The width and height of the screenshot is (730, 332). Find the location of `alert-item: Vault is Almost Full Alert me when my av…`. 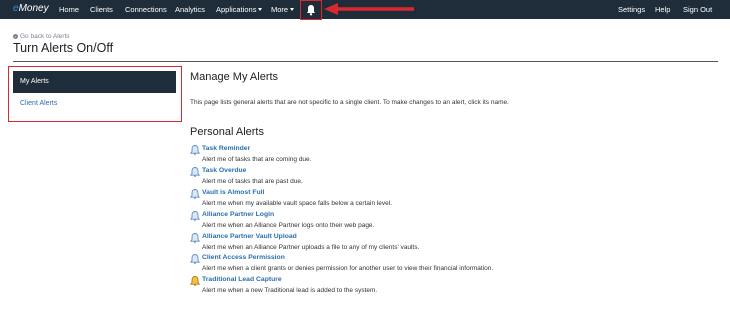

alert-item: Vault is Almost Full Alert me when my av… is located at coordinates (450, 199).